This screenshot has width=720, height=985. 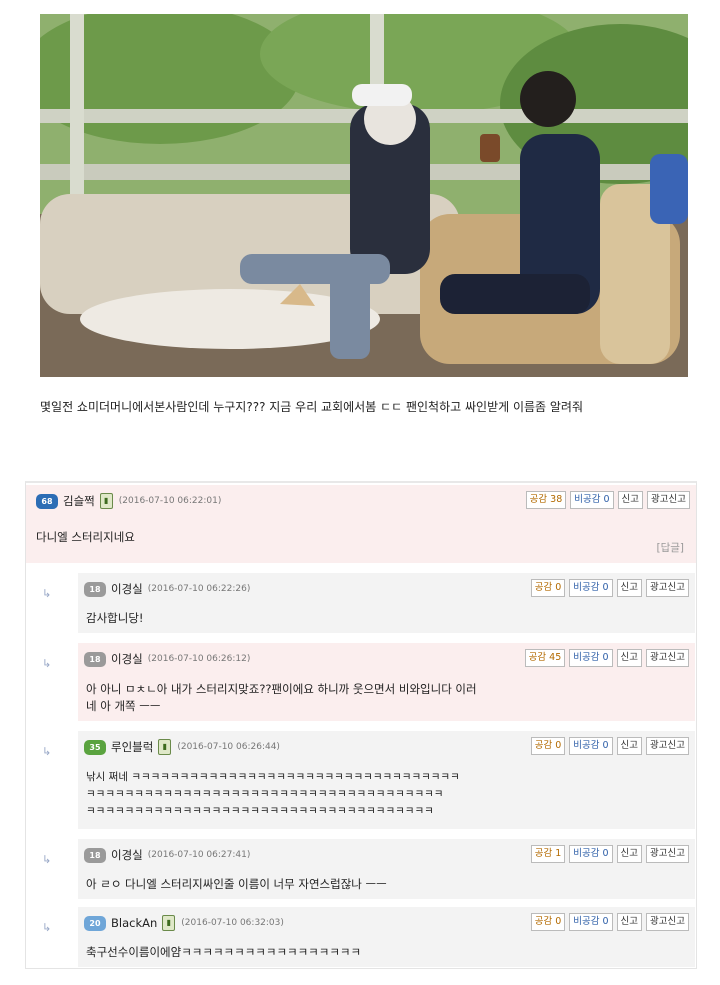 I want to click on comment-actions: 공감 38 비공감 0 신고 광고신고, so click(x=607, y=500).